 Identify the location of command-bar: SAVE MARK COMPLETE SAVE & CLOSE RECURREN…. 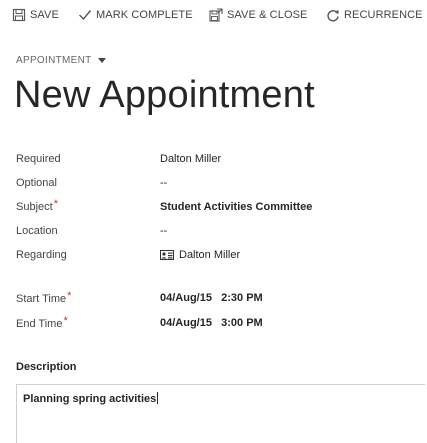
(213, 15).